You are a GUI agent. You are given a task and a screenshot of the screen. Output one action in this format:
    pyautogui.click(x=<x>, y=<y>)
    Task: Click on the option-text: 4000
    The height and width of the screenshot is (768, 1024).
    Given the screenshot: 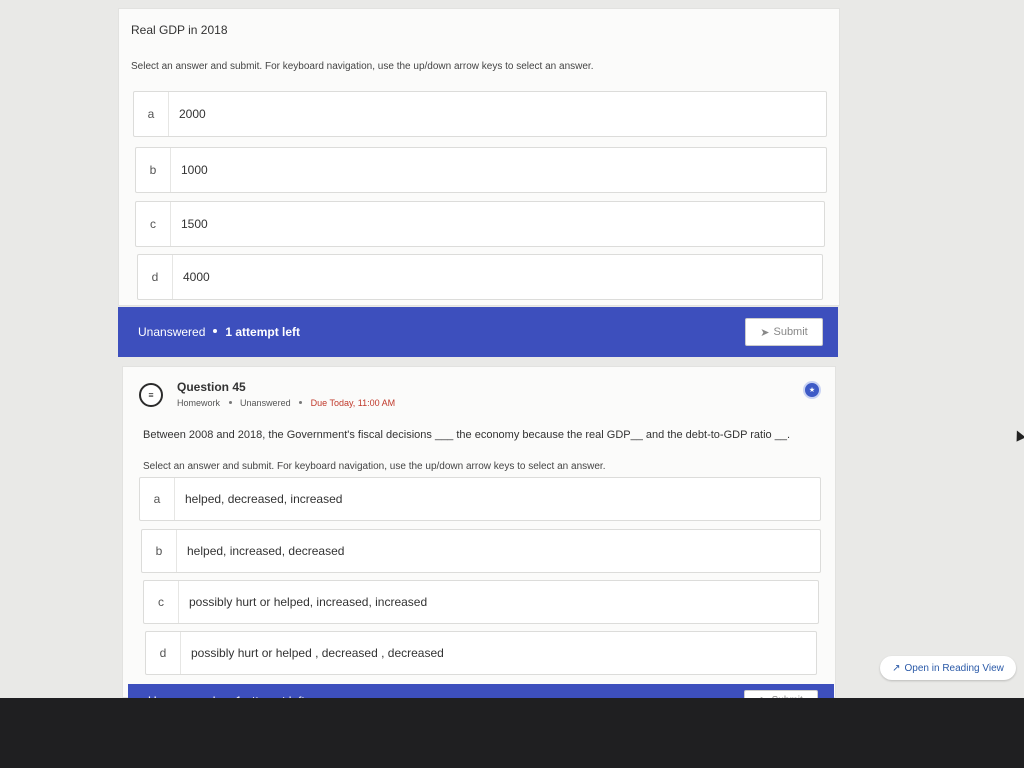 What is the action you would take?
    pyautogui.click(x=196, y=277)
    